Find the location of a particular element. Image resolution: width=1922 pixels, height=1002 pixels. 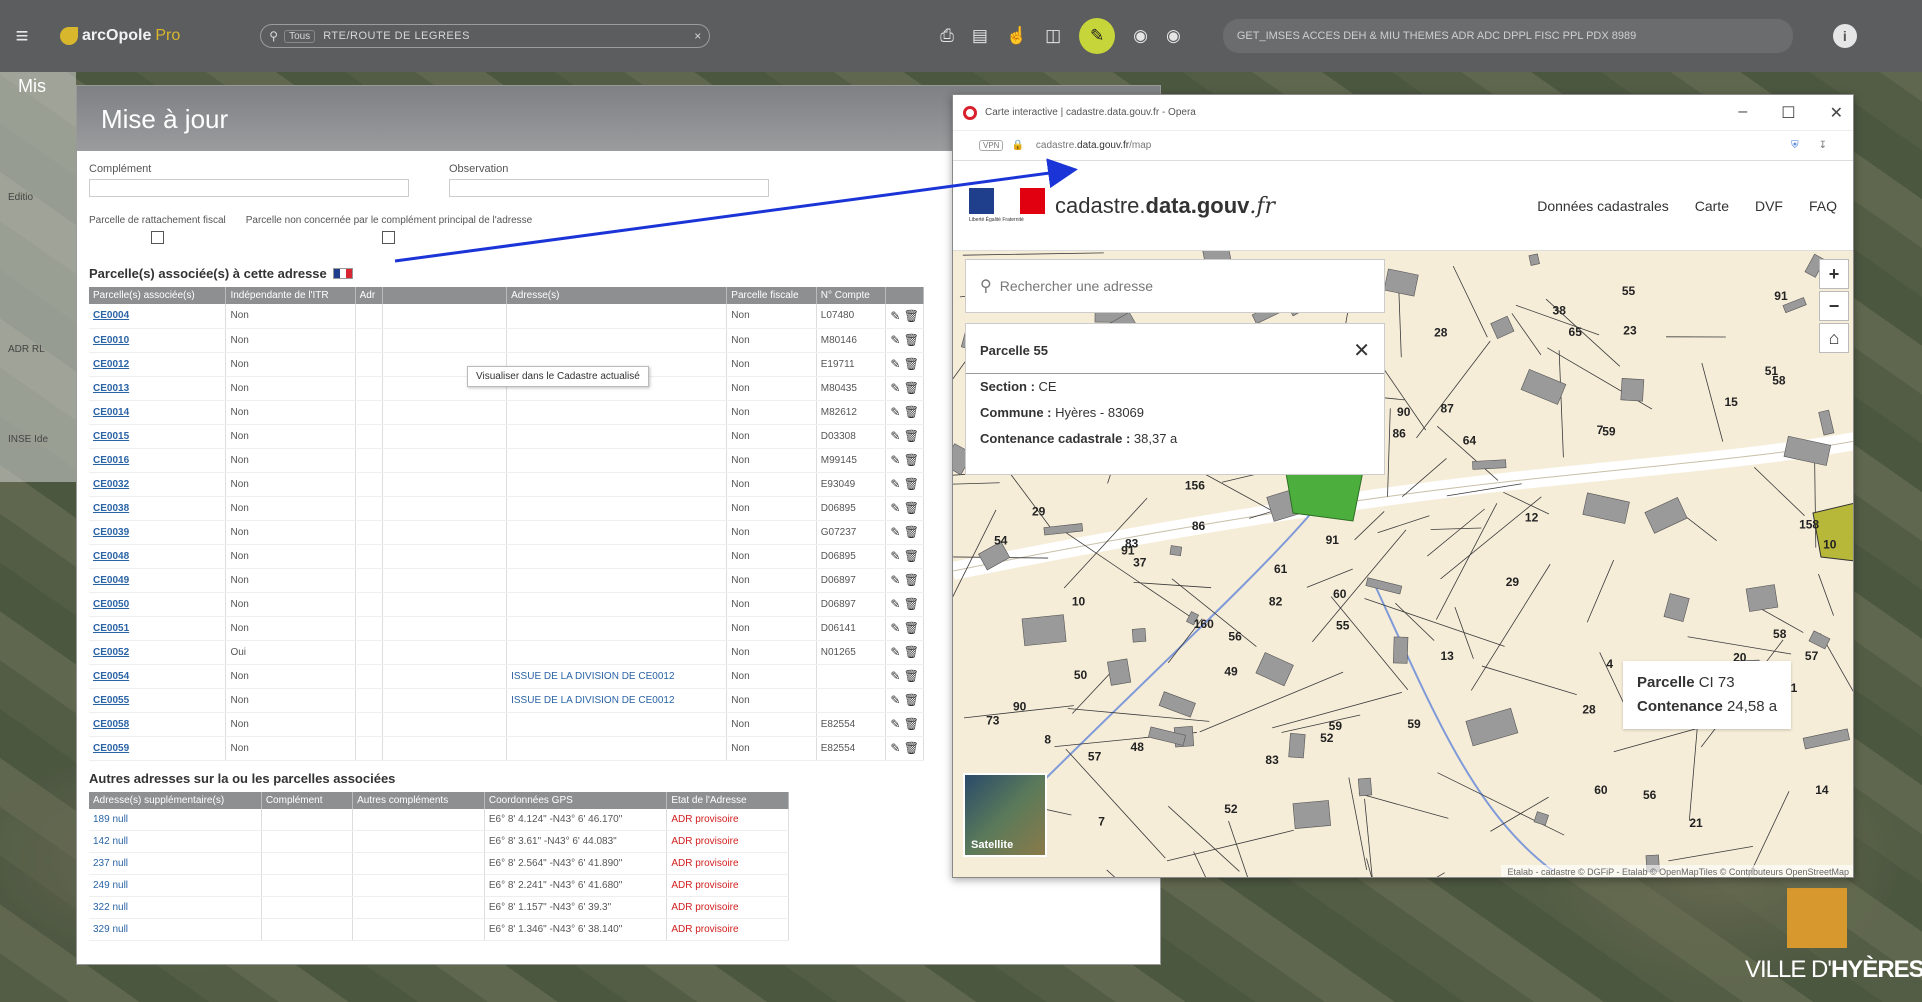

parcel-link: CE0039 is located at coordinates (158, 532).